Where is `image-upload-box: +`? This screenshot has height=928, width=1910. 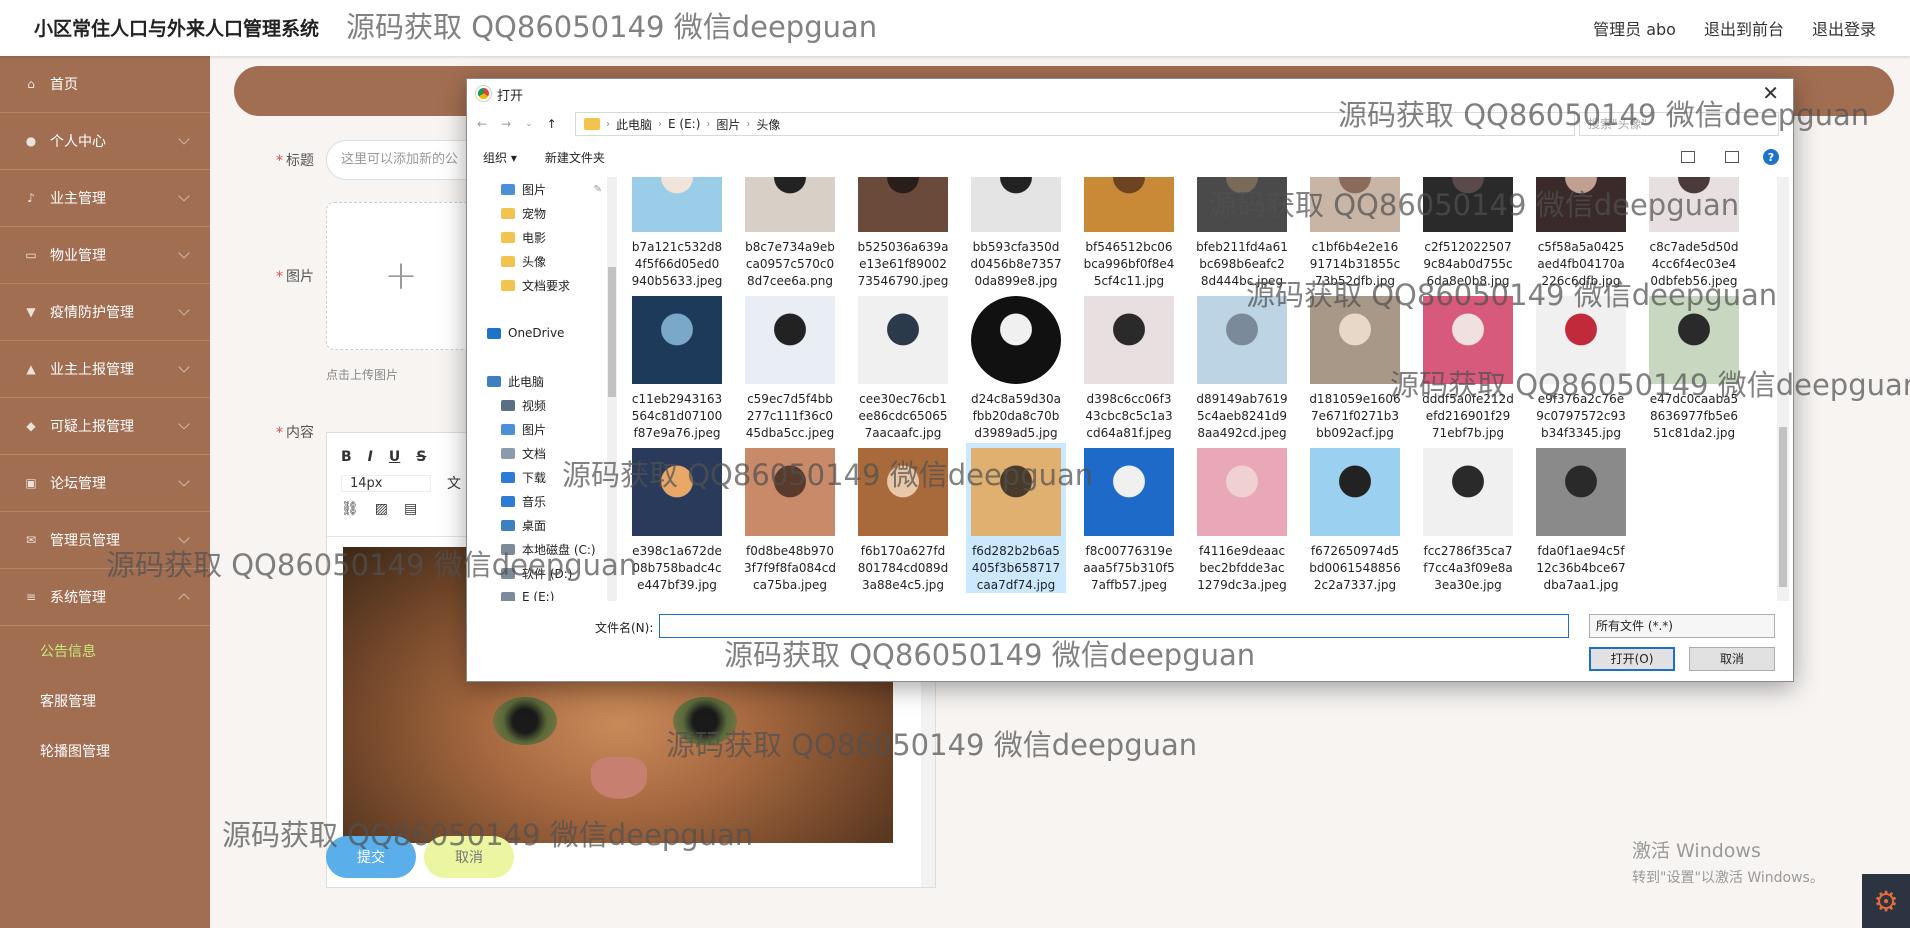 image-upload-box: + is located at coordinates (401, 276).